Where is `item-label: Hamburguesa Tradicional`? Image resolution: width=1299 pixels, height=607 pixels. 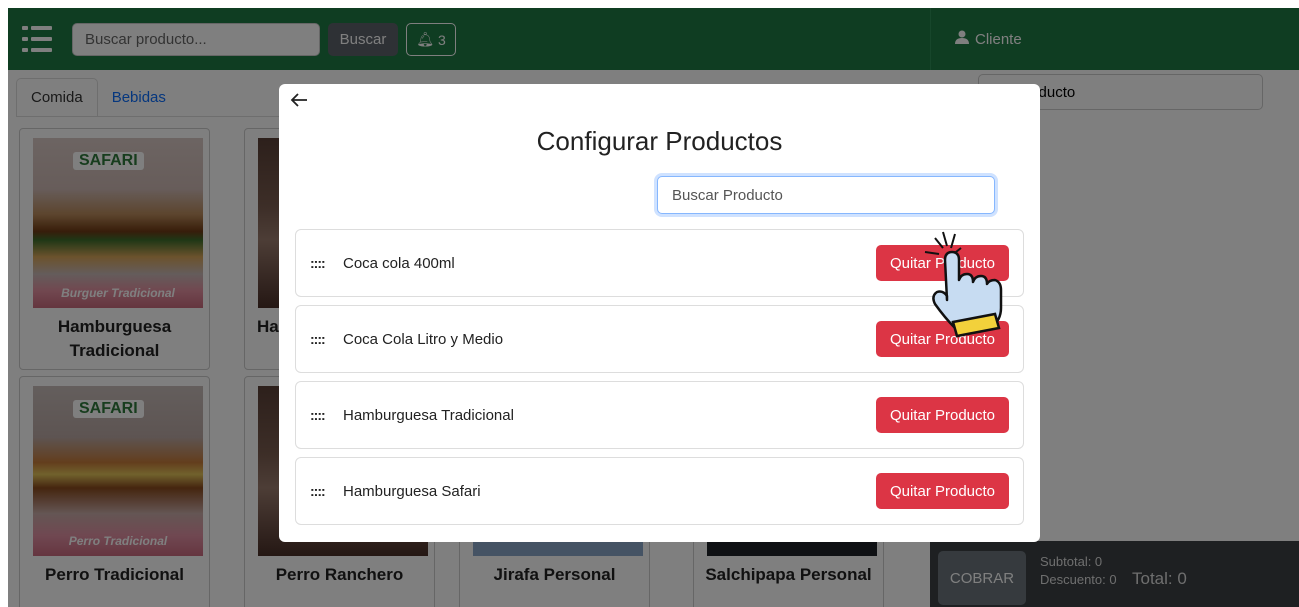 item-label: Hamburguesa Tradicional is located at coordinates (428, 415).